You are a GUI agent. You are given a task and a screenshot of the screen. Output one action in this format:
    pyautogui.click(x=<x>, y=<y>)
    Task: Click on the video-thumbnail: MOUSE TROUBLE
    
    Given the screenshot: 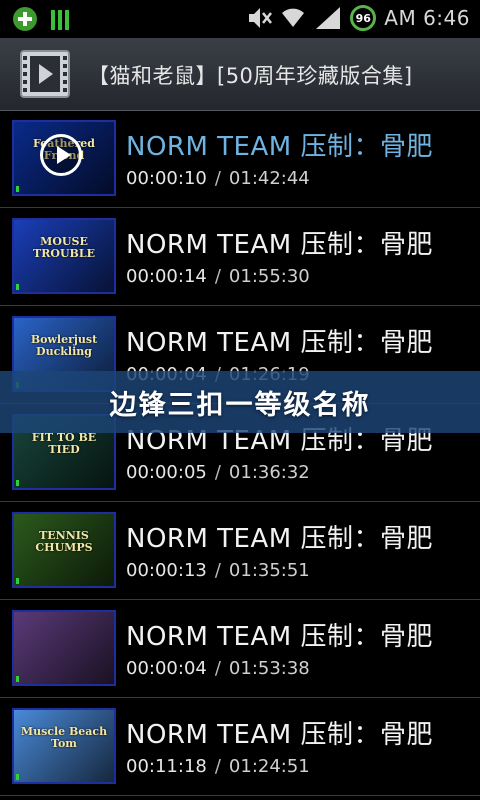 What is the action you would take?
    pyautogui.click(x=64, y=256)
    